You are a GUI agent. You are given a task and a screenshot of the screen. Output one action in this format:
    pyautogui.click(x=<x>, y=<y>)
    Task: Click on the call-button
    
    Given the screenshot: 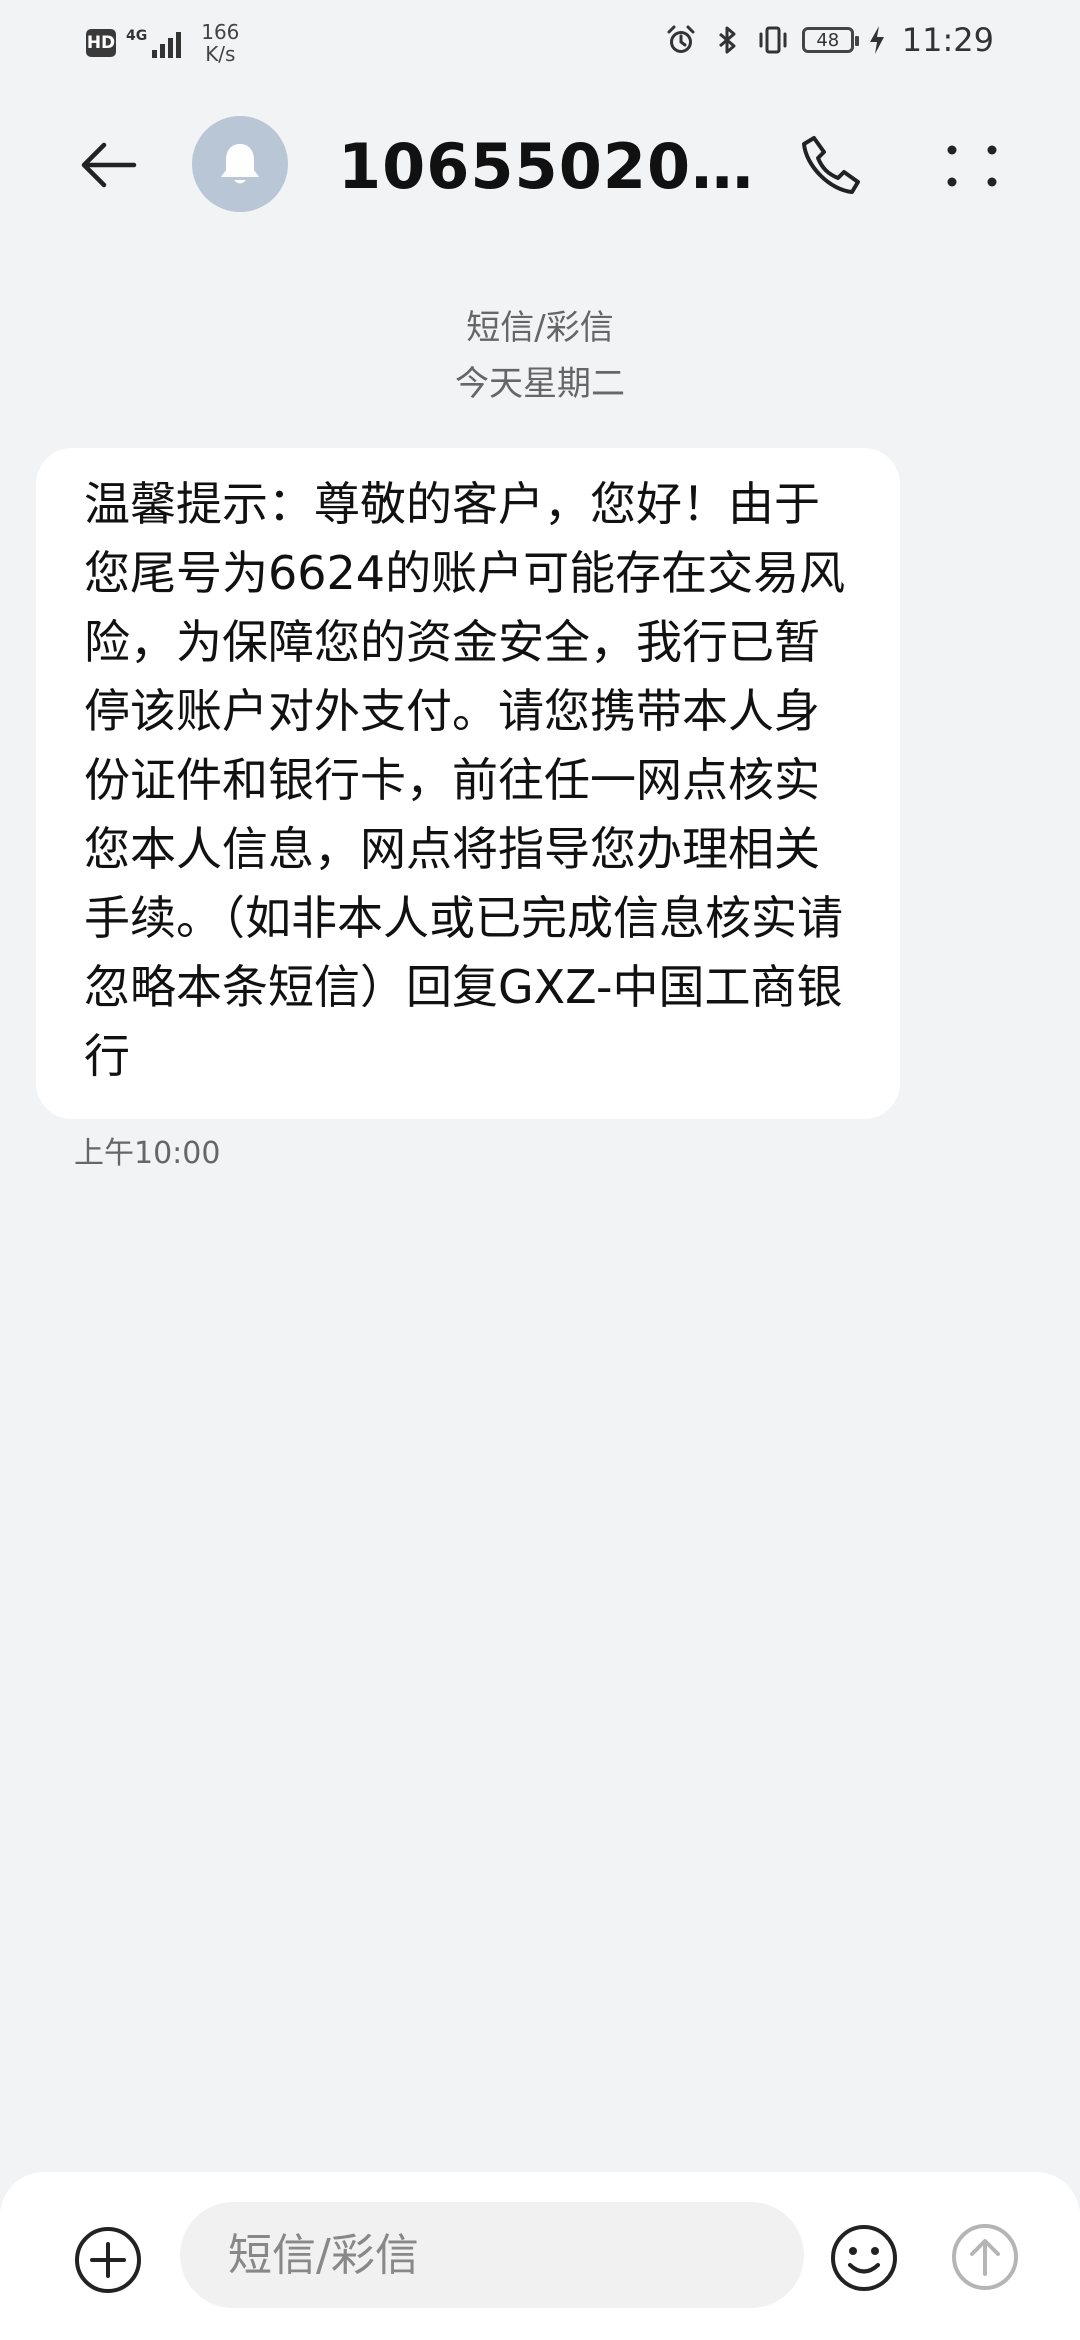 What is the action you would take?
    pyautogui.click(x=831, y=165)
    